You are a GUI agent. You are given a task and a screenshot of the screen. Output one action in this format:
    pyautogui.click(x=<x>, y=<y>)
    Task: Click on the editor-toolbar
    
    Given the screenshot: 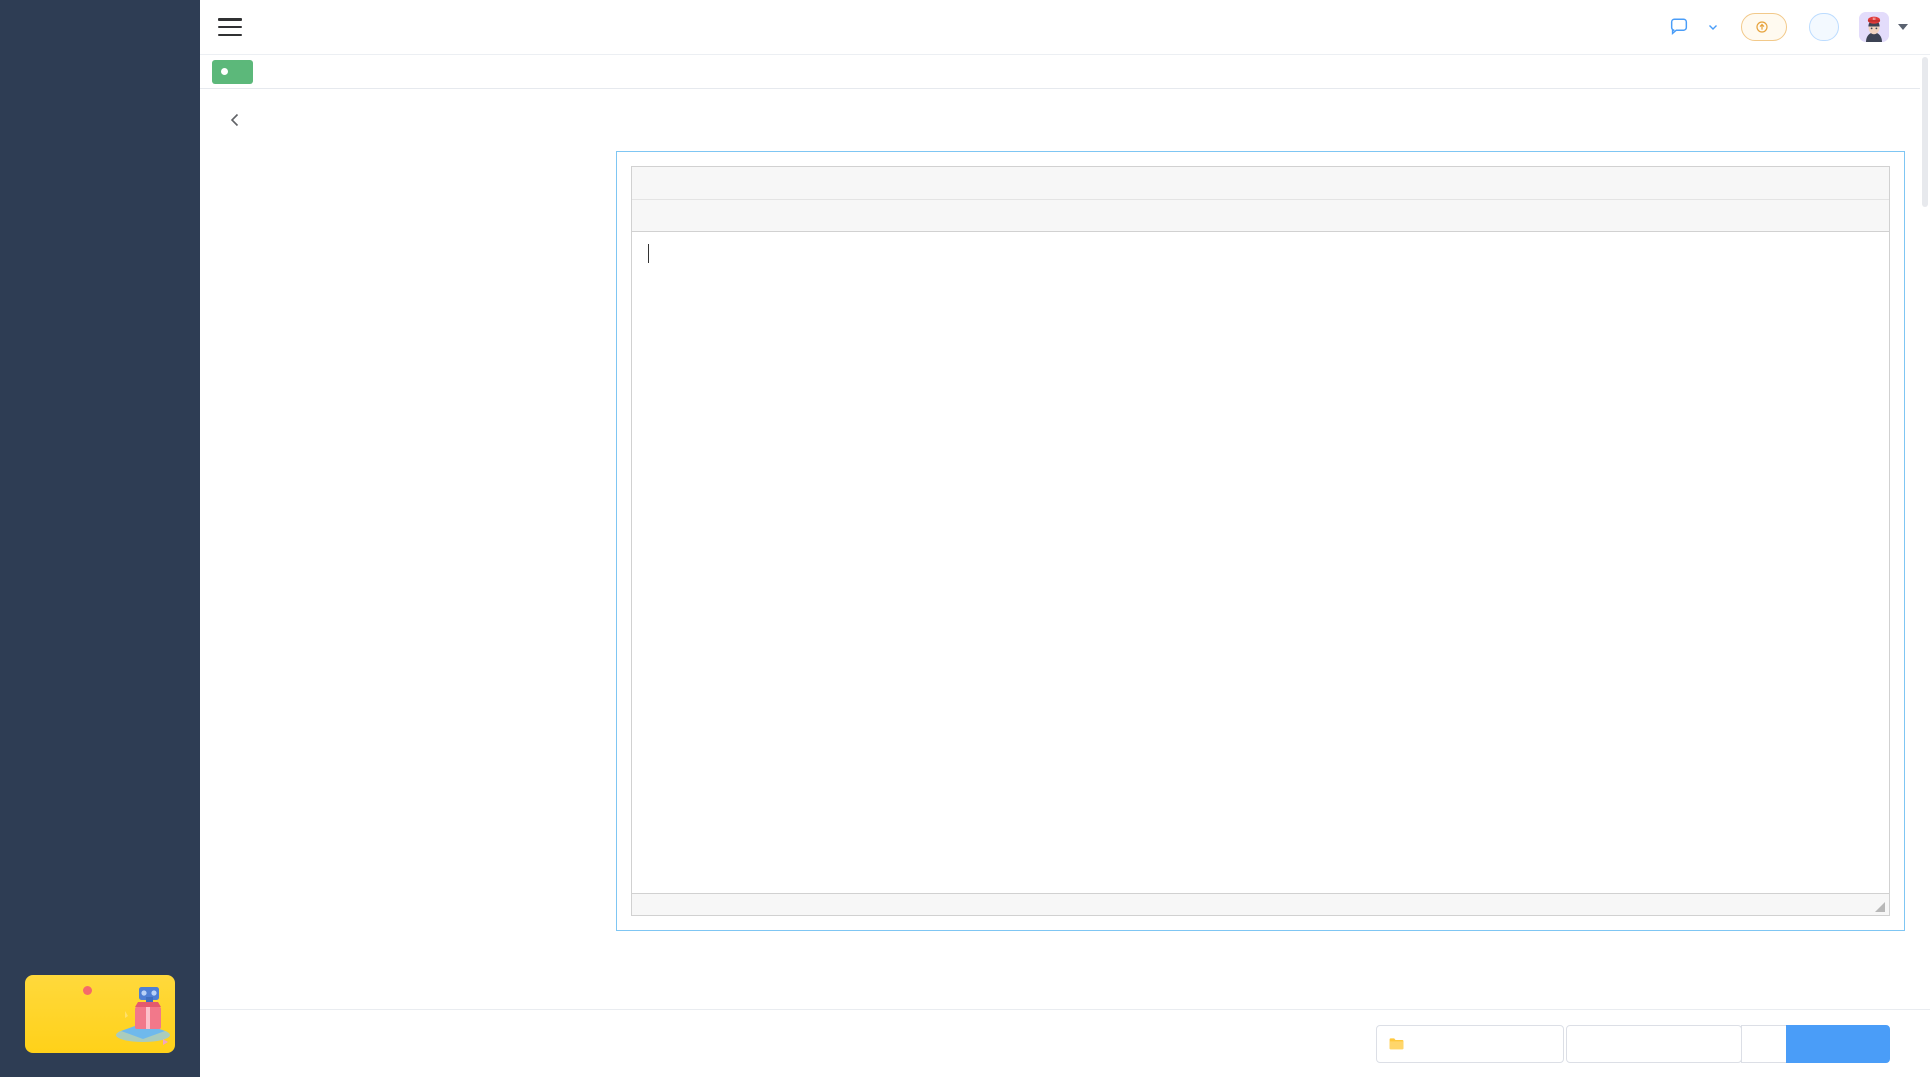 What is the action you would take?
    pyautogui.click(x=1260, y=199)
    